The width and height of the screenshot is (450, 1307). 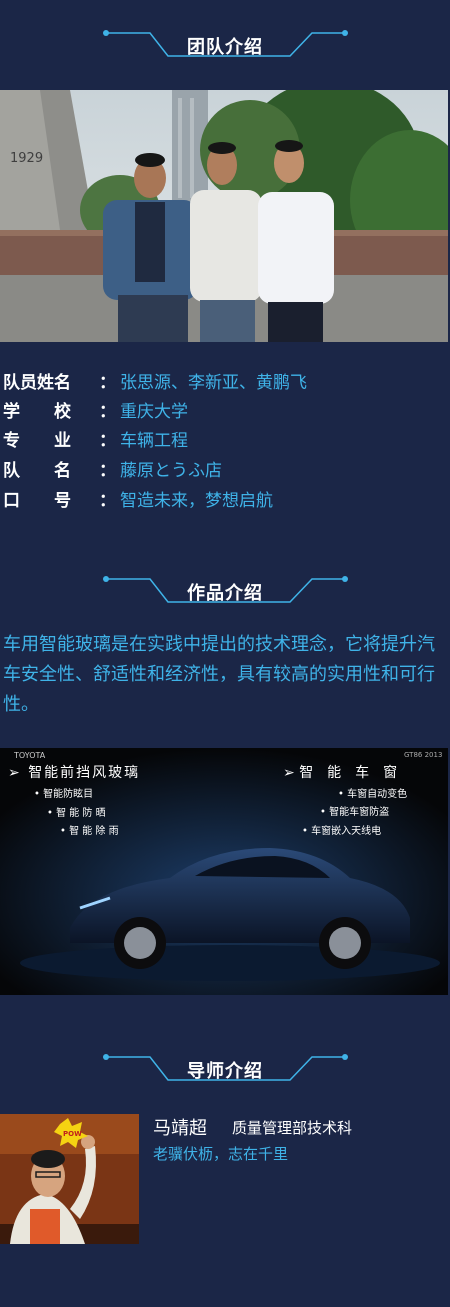 What do you see at coordinates (84, 773) in the screenshot?
I see `poster-left-heading-text: 智能前挡风玻璃` at bounding box center [84, 773].